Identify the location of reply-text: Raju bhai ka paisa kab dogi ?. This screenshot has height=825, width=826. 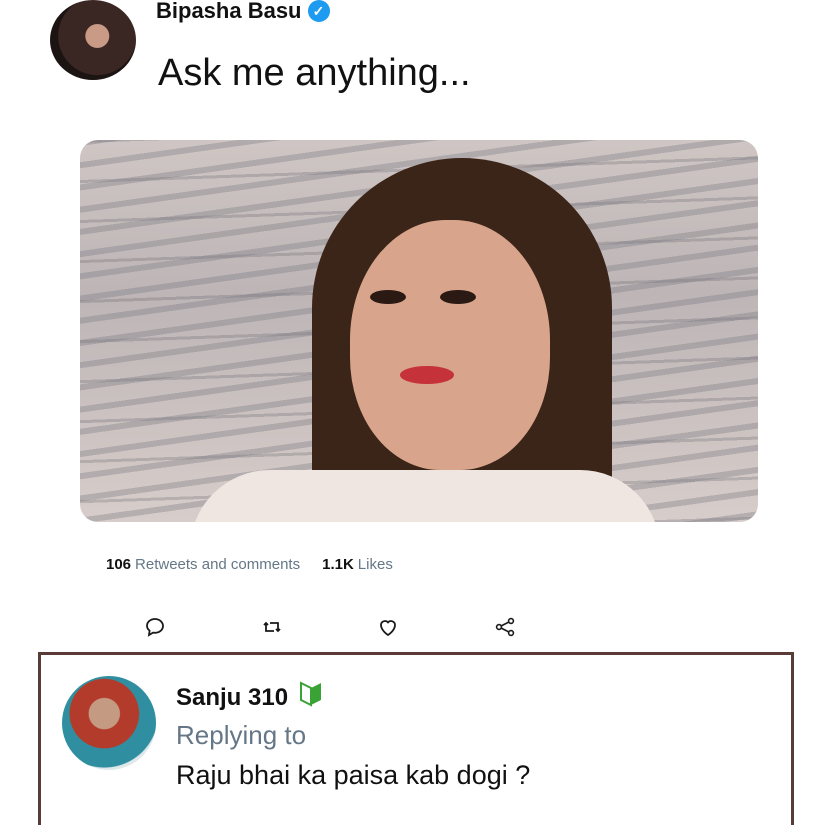
(353, 775).